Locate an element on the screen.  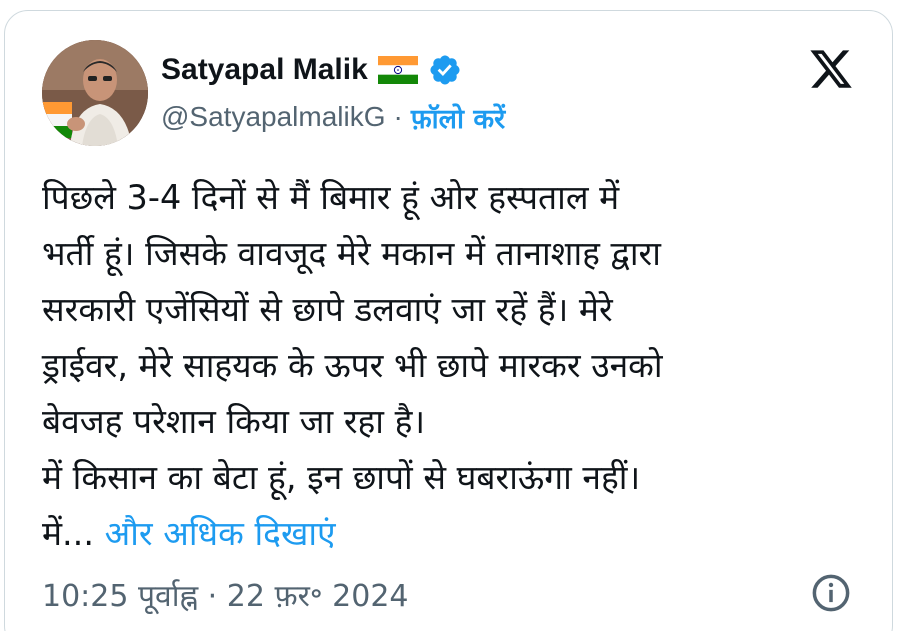
verified-badge-icon is located at coordinates (445, 70).